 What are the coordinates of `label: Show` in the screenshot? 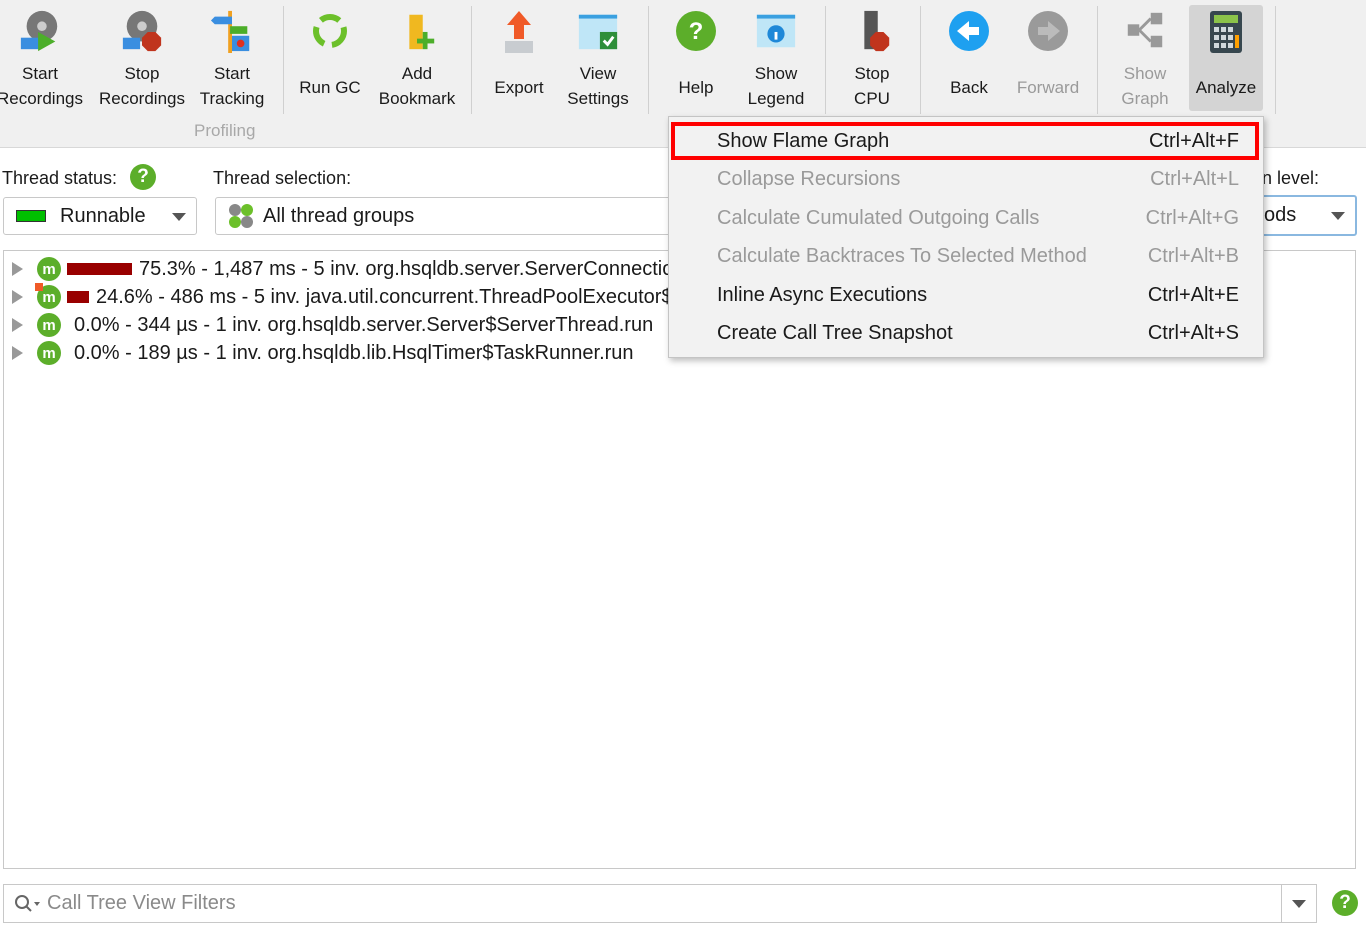 It's located at (776, 73).